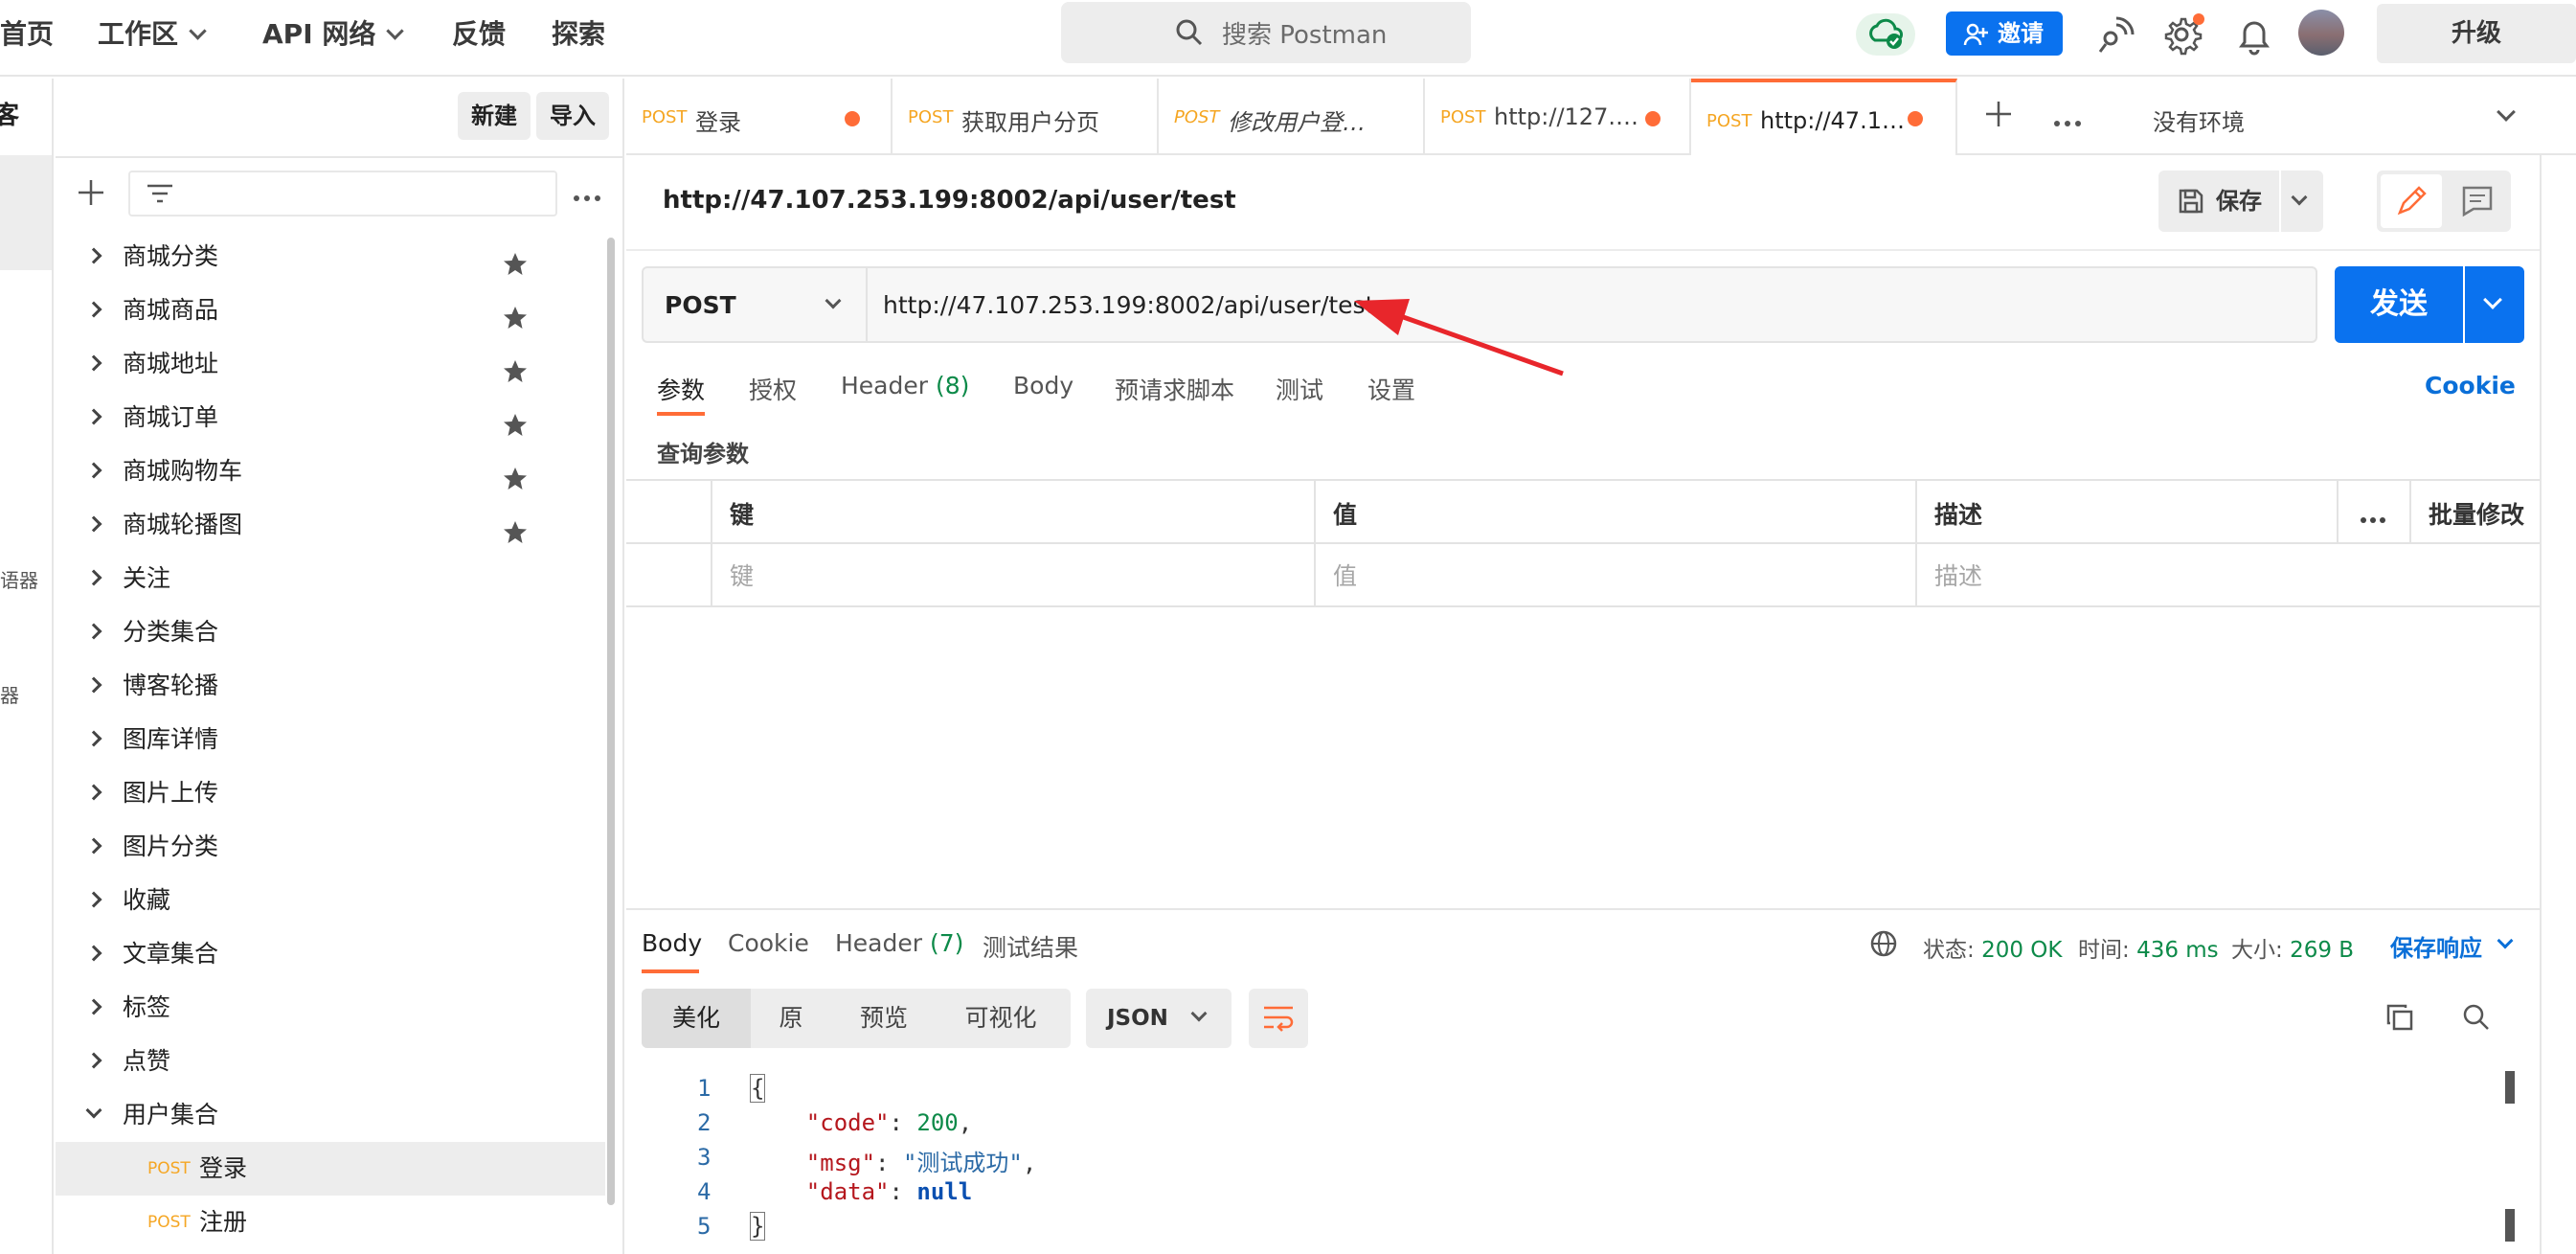 This screenshot has height=1254, width=2576. I want to click on globe-icon, so click(1883, 945).